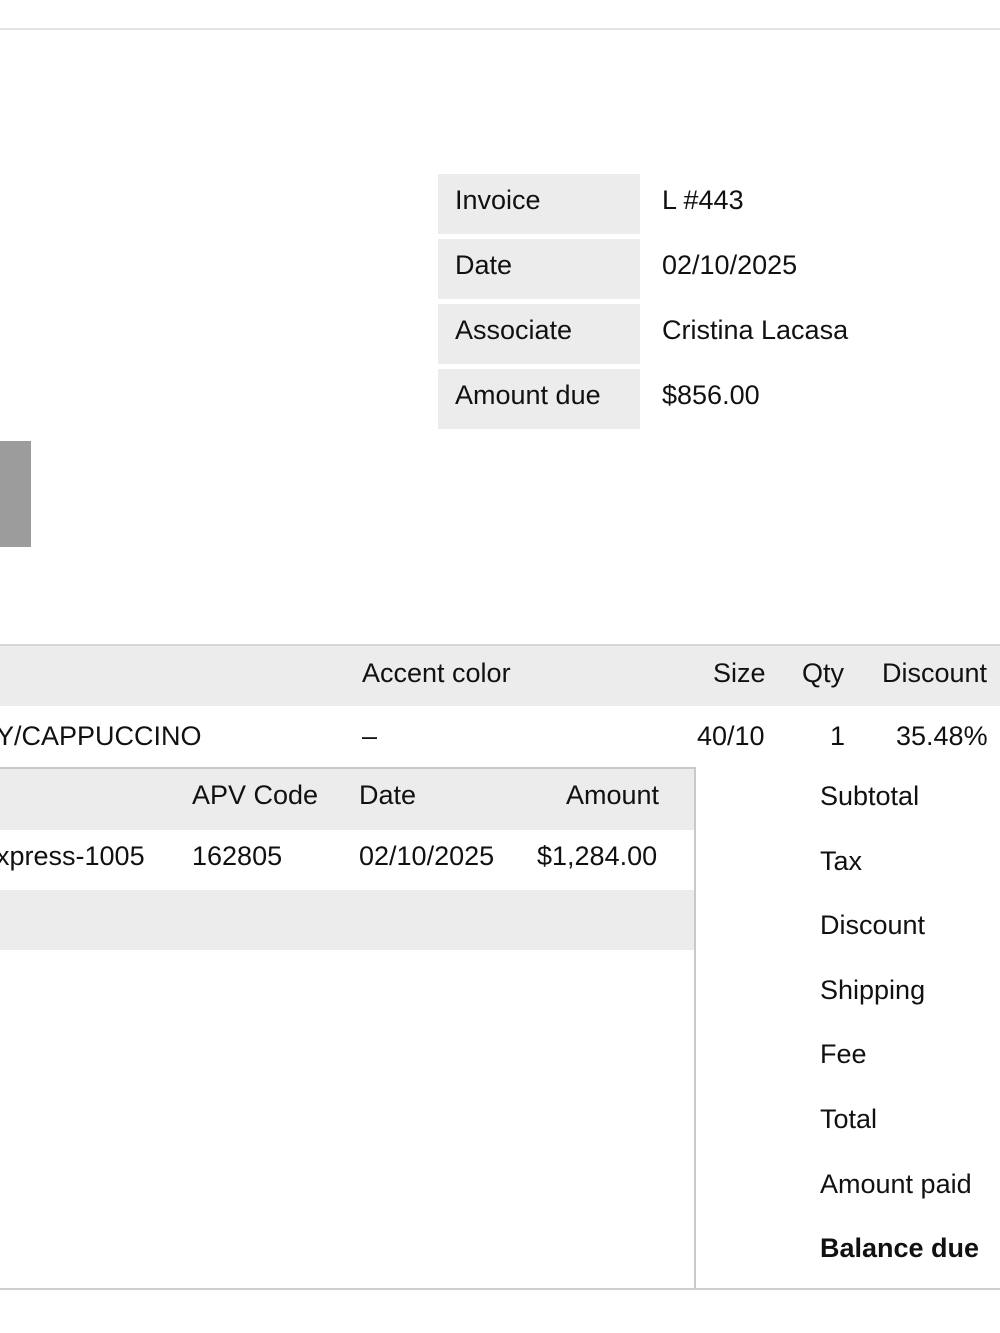  I want to click on top-divider, so click(500, 29).